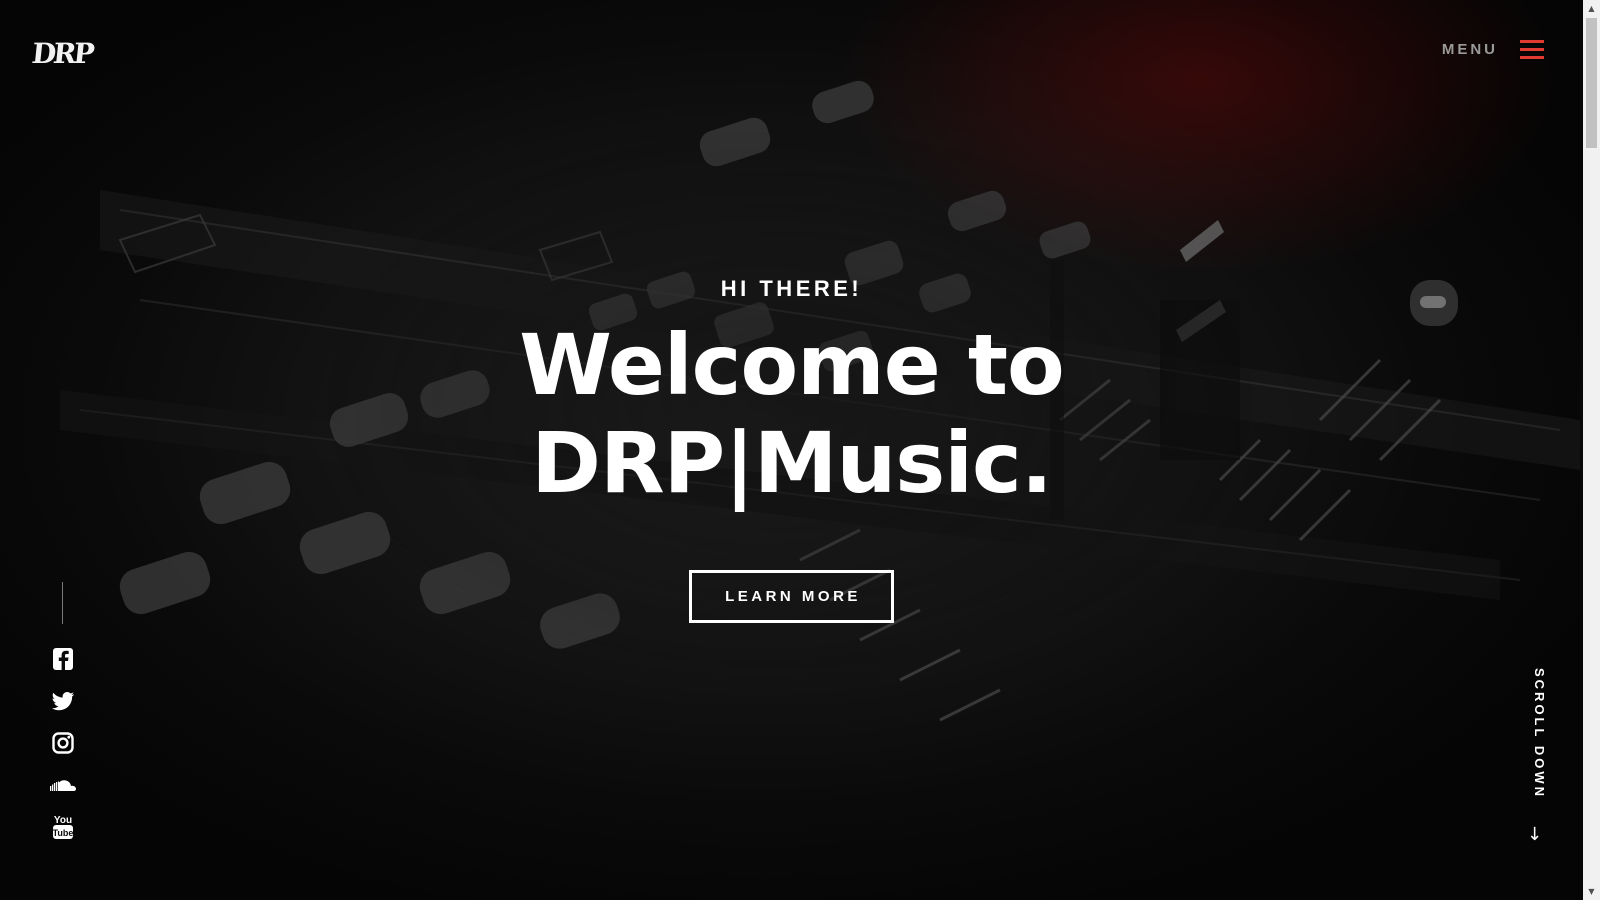  I want to click on youtube-tube-text: Tube, so click(63, 833).